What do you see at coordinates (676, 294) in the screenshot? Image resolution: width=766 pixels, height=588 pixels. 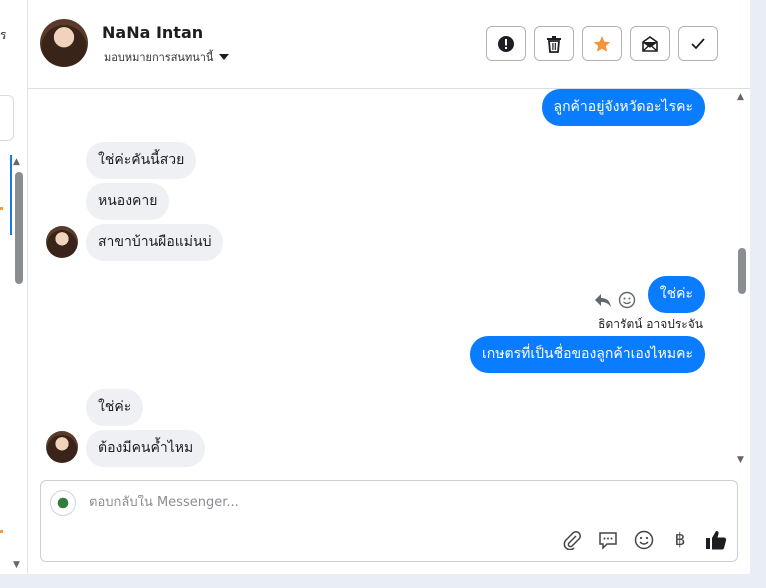 I see `message-outgoing: ใช่ค่ะ` at bounding box center [676, 294].